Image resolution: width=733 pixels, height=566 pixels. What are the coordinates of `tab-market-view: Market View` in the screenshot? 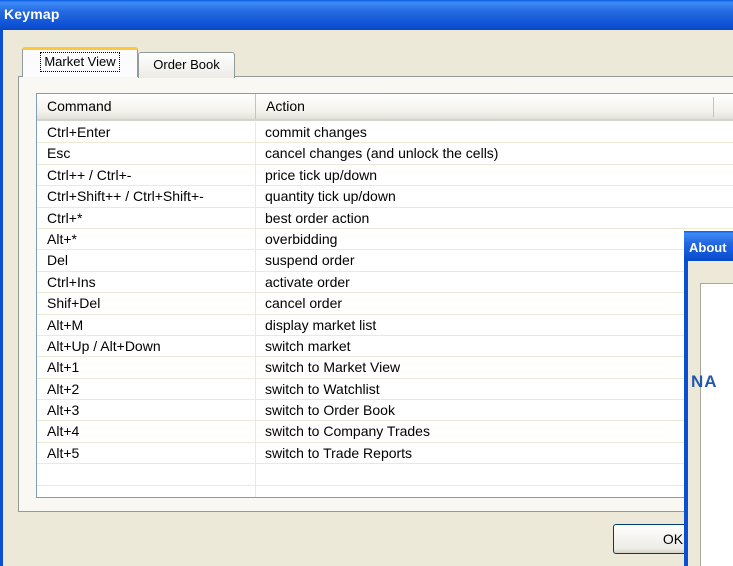 It's located at (80, 62).